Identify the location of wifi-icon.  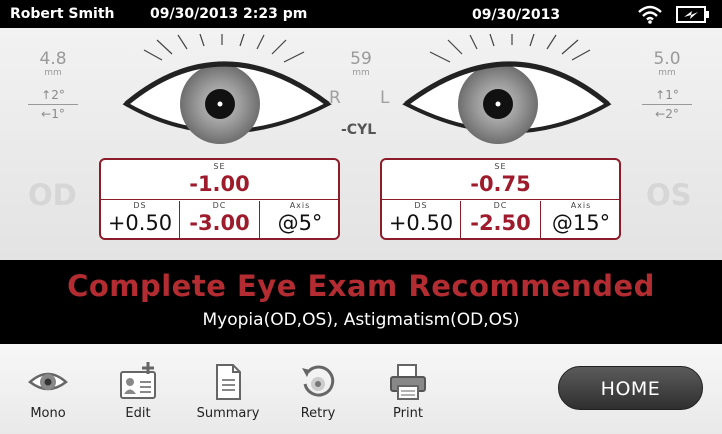
(650, 14).